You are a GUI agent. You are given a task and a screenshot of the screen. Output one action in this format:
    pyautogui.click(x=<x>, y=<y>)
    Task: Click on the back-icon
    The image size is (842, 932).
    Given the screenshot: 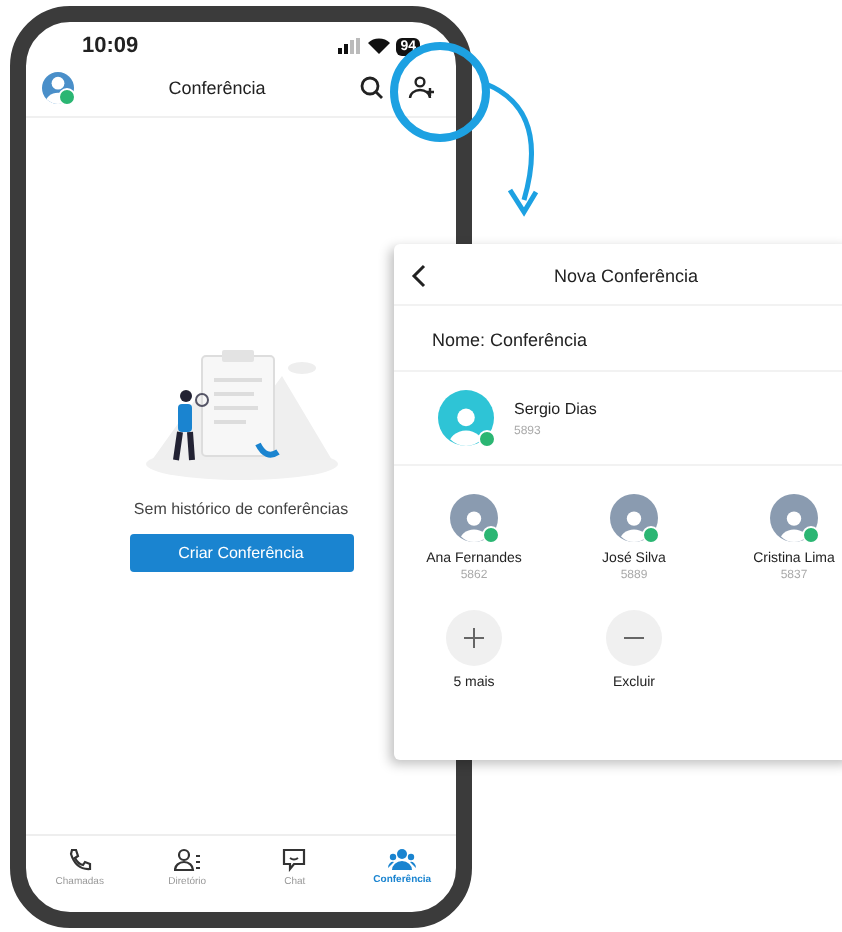 What is the action you would take?
    pyautogui.click(x=418, y=276)
    